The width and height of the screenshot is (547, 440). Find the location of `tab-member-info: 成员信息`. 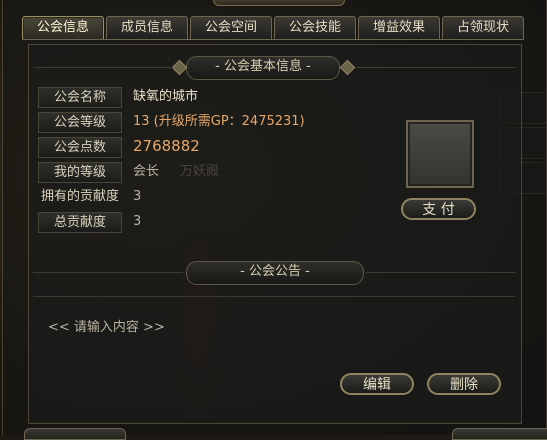

tab-member-info: 成员信息 is located at coordinates (147, 27).